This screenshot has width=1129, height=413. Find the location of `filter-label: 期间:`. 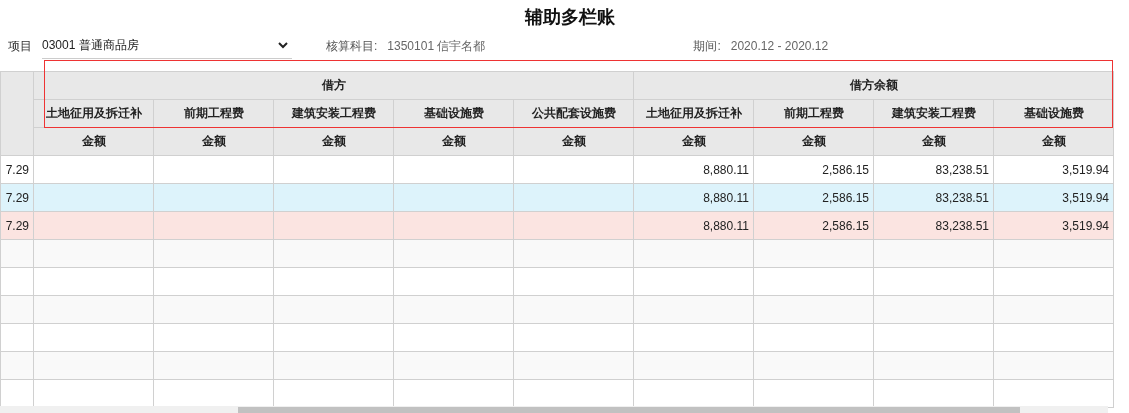

filter-label: 期间: is located at coordinates (707, 46).